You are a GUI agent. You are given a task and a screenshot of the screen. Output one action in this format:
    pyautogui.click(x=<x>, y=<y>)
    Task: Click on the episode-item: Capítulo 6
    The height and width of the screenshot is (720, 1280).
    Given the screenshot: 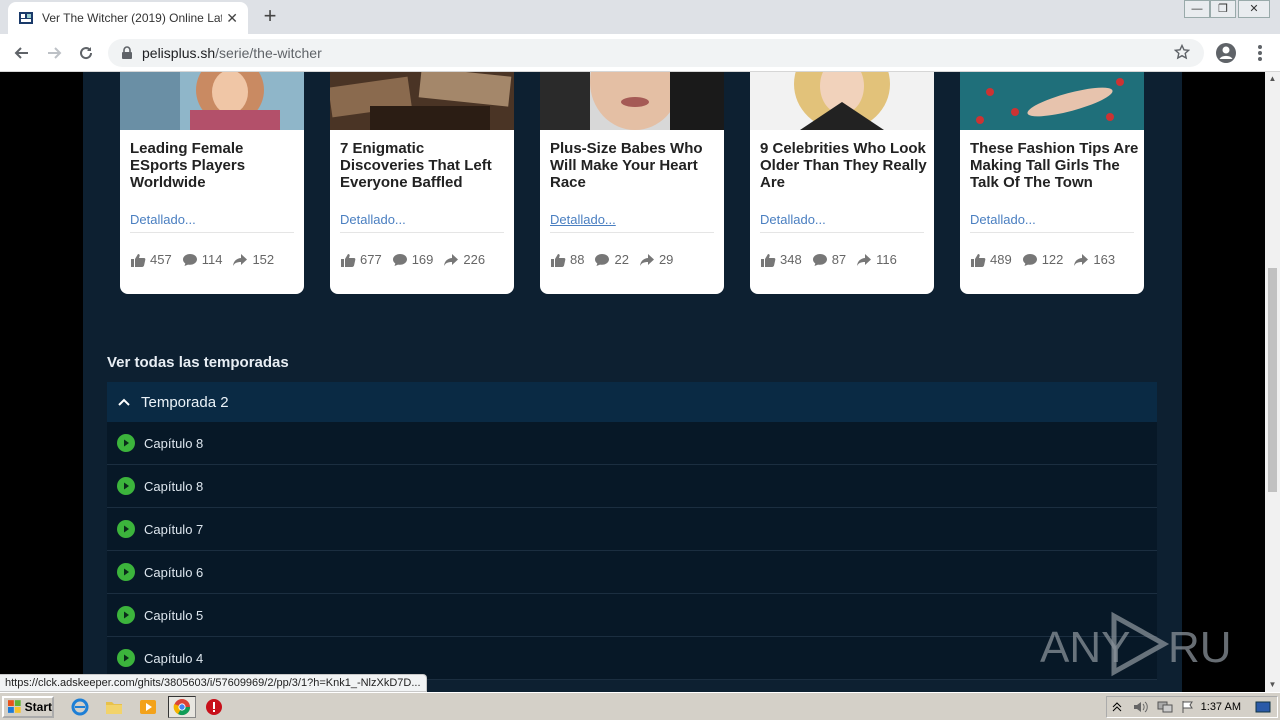 What is the action you would take?
    pyautogui.click(x=632, y=572)
    